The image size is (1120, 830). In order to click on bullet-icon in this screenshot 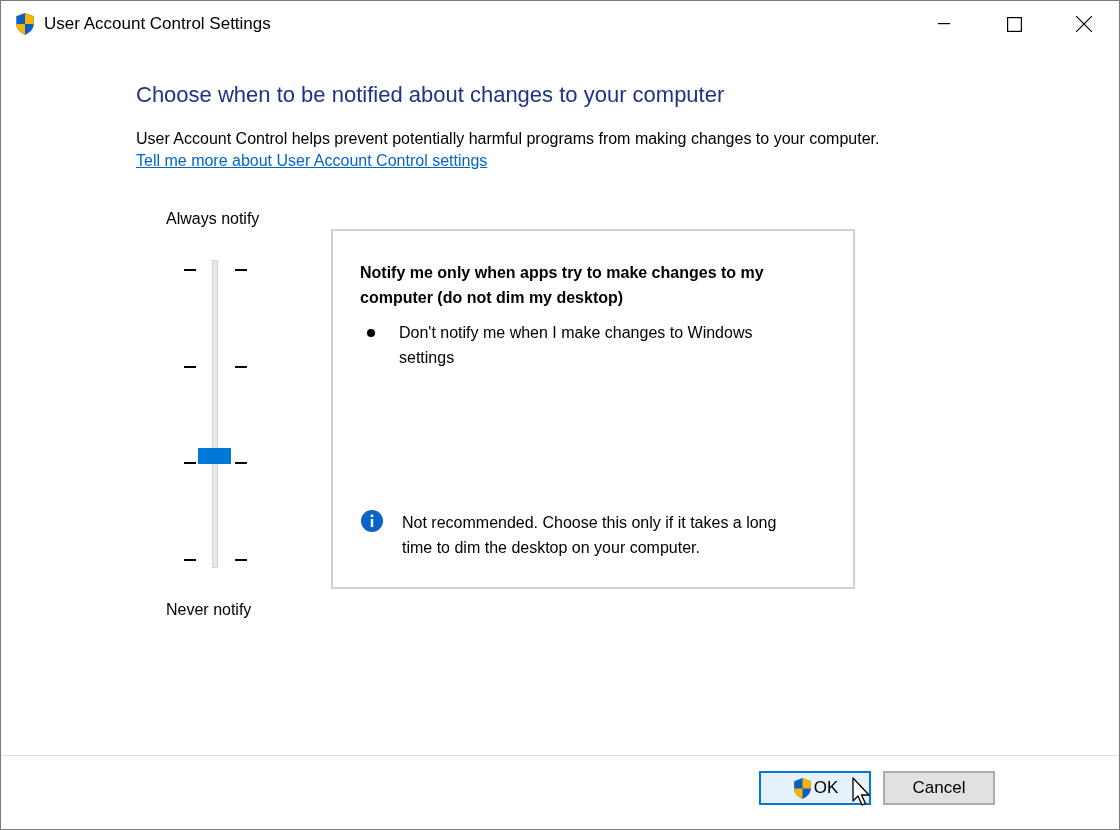, I will do `click(371, 333)`.